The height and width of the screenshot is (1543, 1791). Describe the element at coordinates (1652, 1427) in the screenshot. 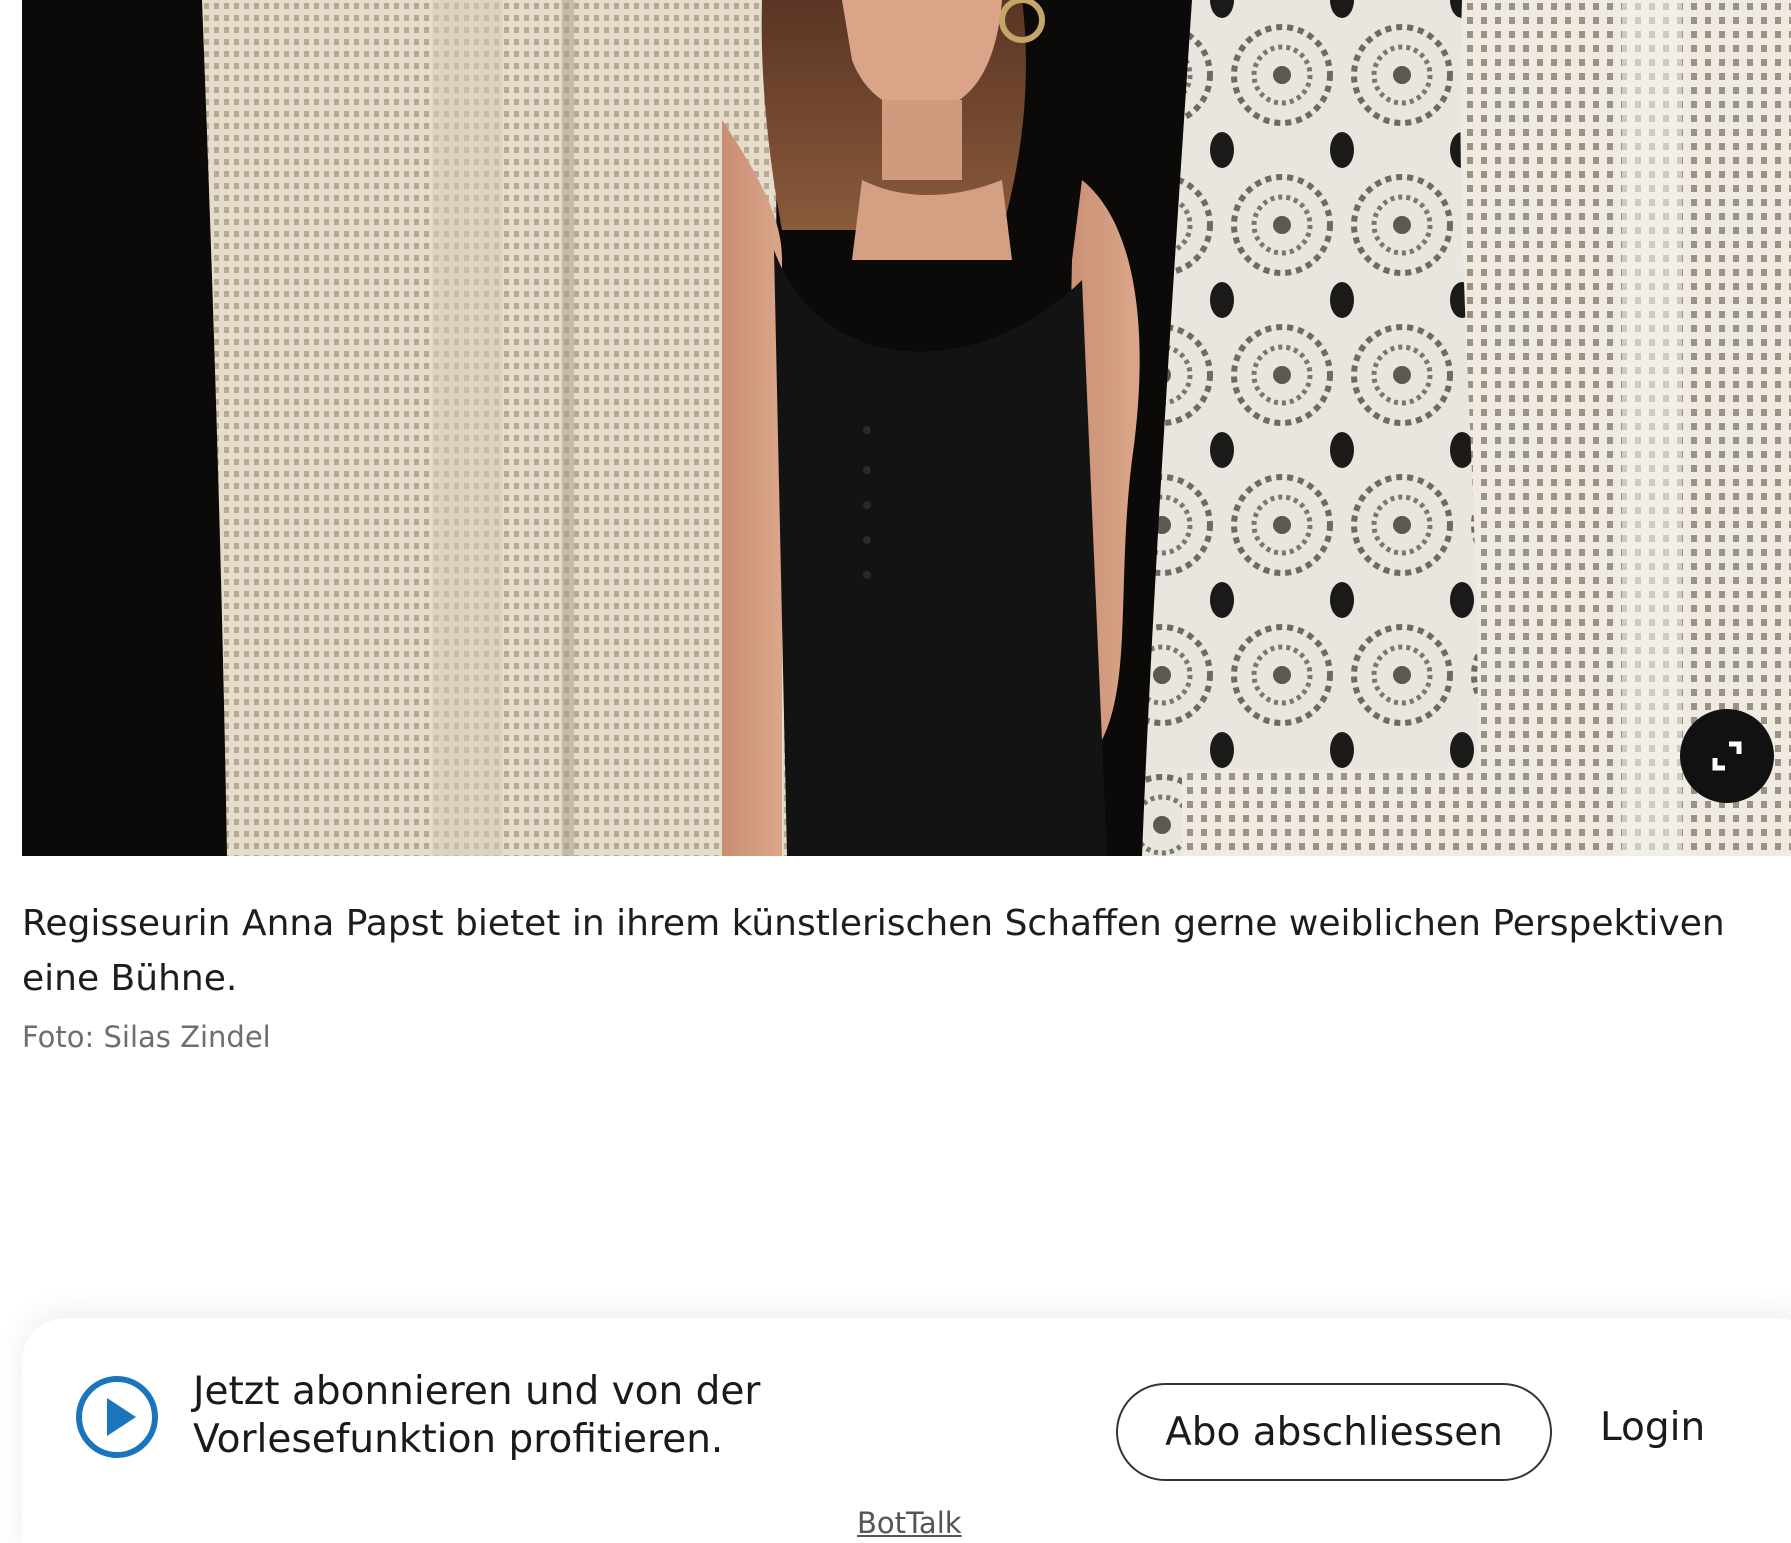

I see `login-link: Login` at that location.